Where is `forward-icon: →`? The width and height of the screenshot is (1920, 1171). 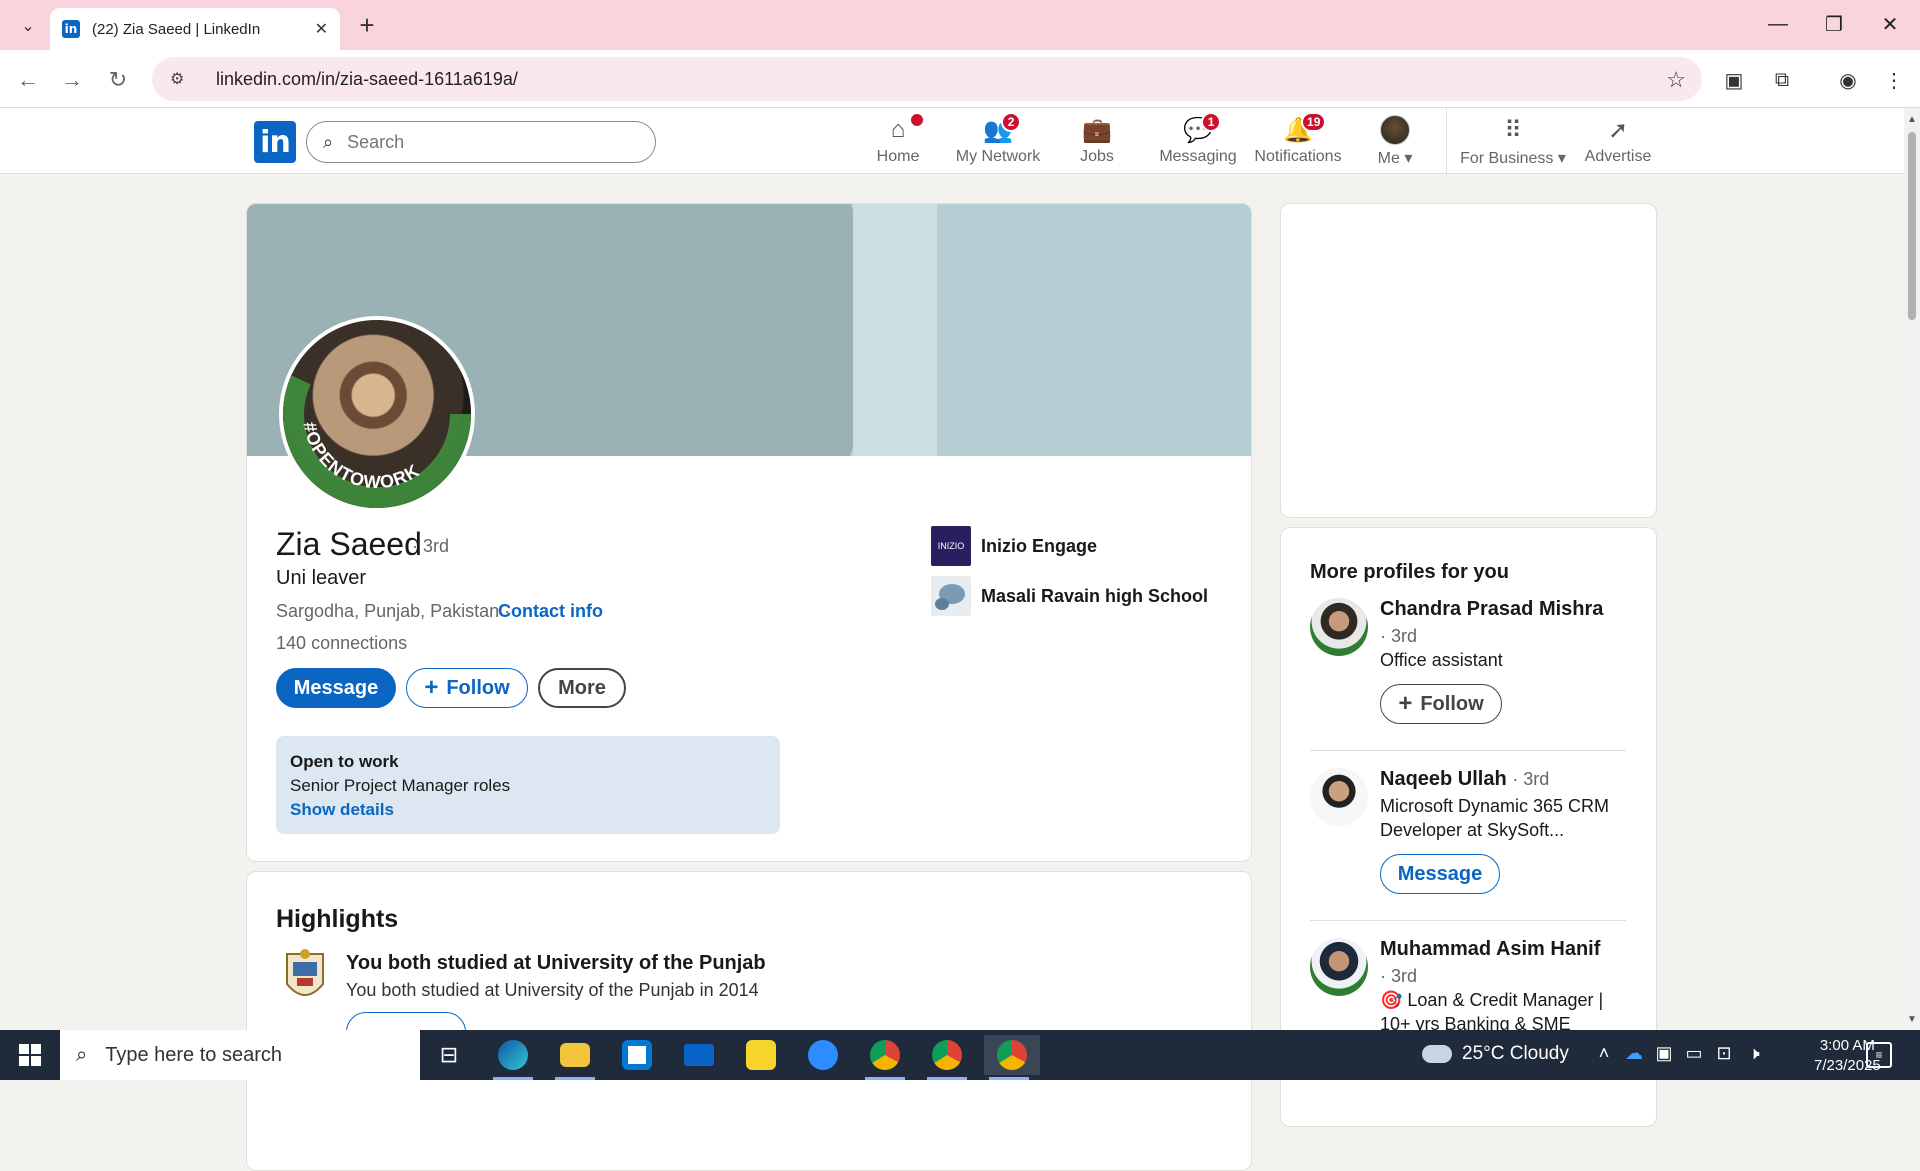 forward-icon: → is located at coordinates (72, 80).